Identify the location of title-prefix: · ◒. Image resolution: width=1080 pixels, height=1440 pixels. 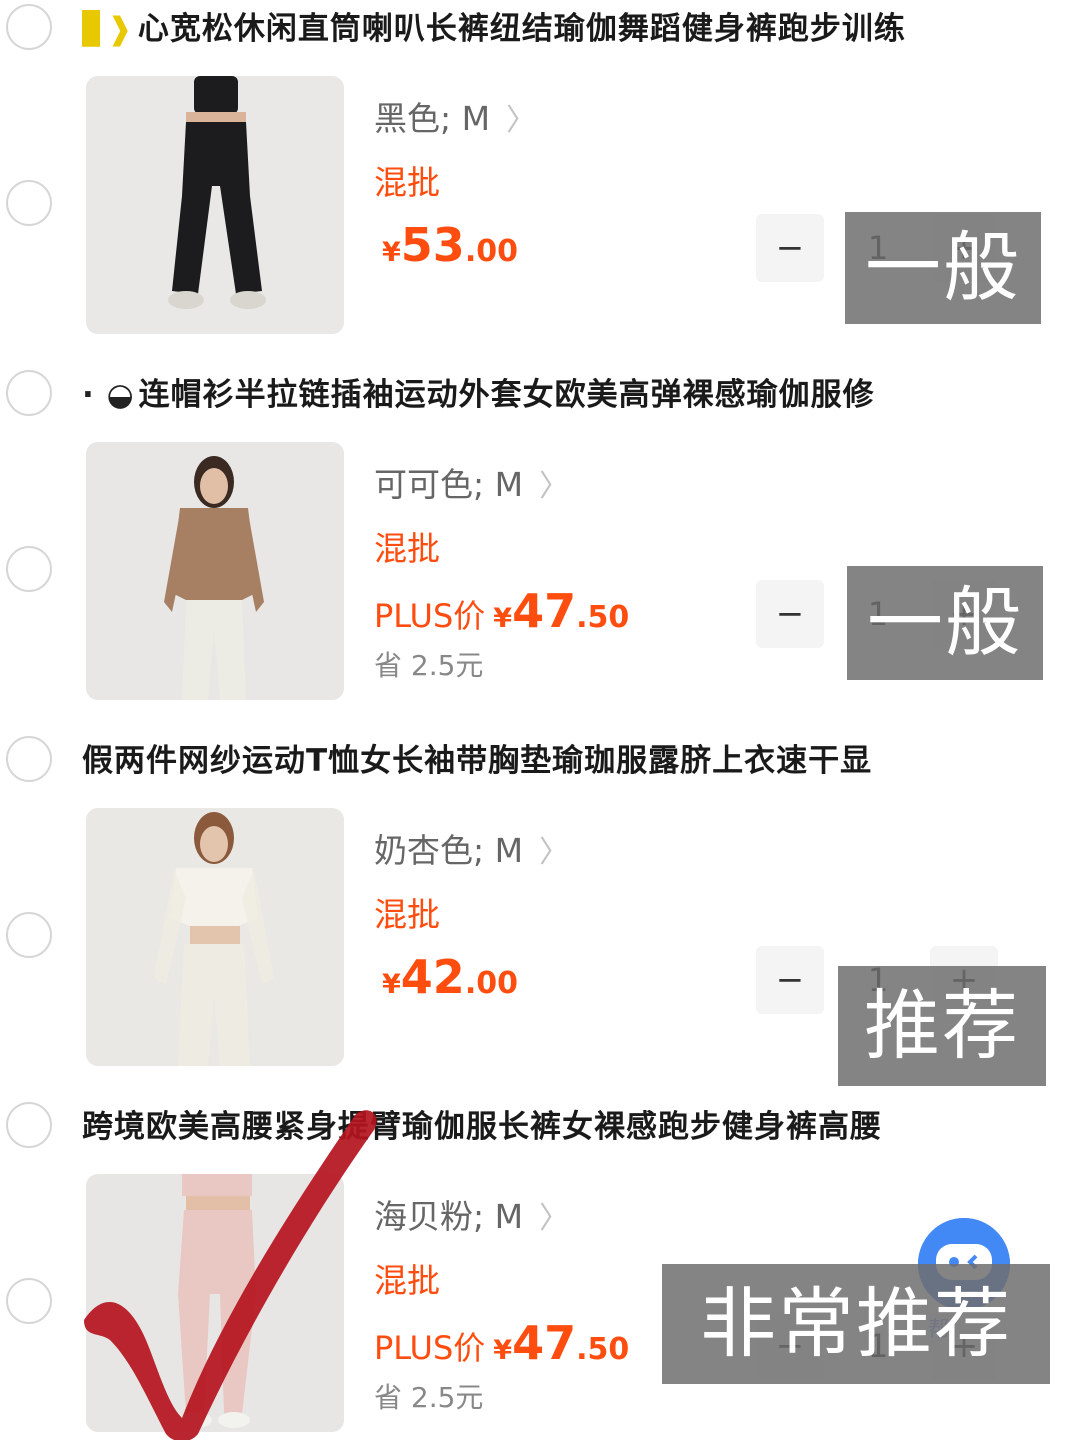
(108, 395).